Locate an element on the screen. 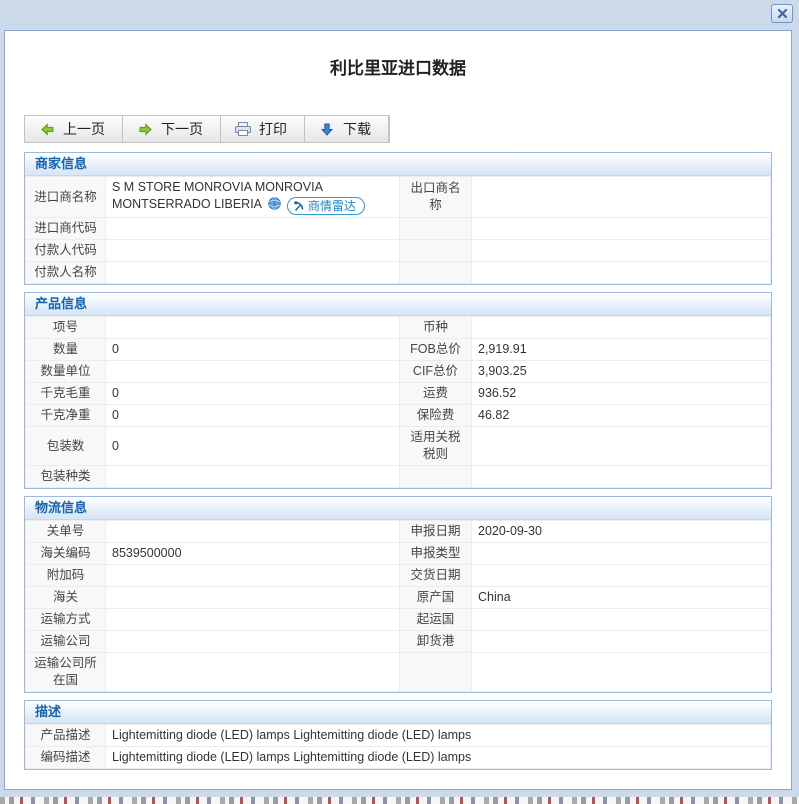 This screenshot has height=804, width=799. field-label-text: 进口商名称 is located at coordinates (65, 196).